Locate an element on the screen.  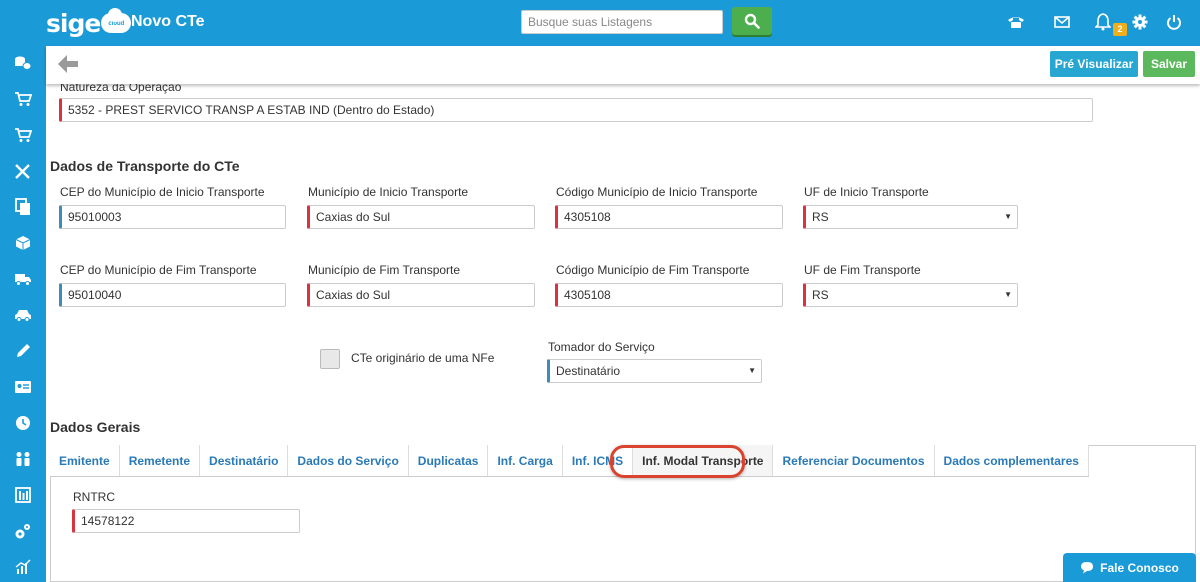
bell-icon is located at coordinates (1103, 22).